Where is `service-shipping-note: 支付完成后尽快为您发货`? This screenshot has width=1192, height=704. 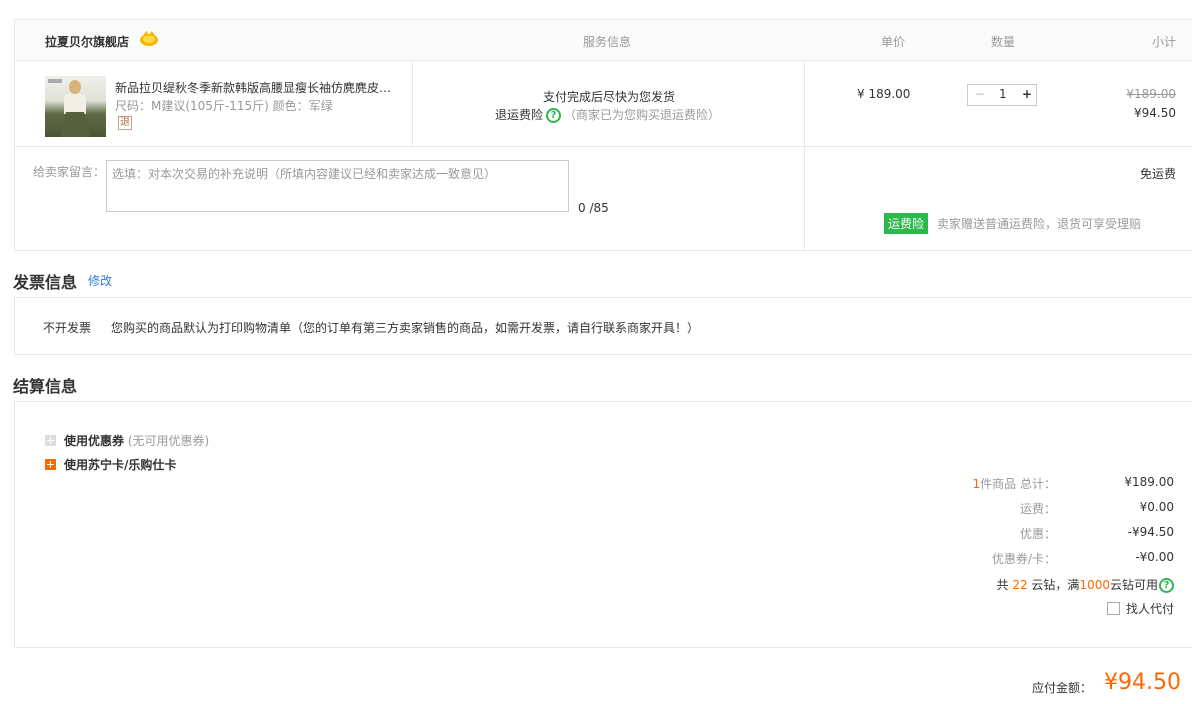
service-shipping-note: 支付完成后尽快为您发货 is located at coordinates (609, 97).